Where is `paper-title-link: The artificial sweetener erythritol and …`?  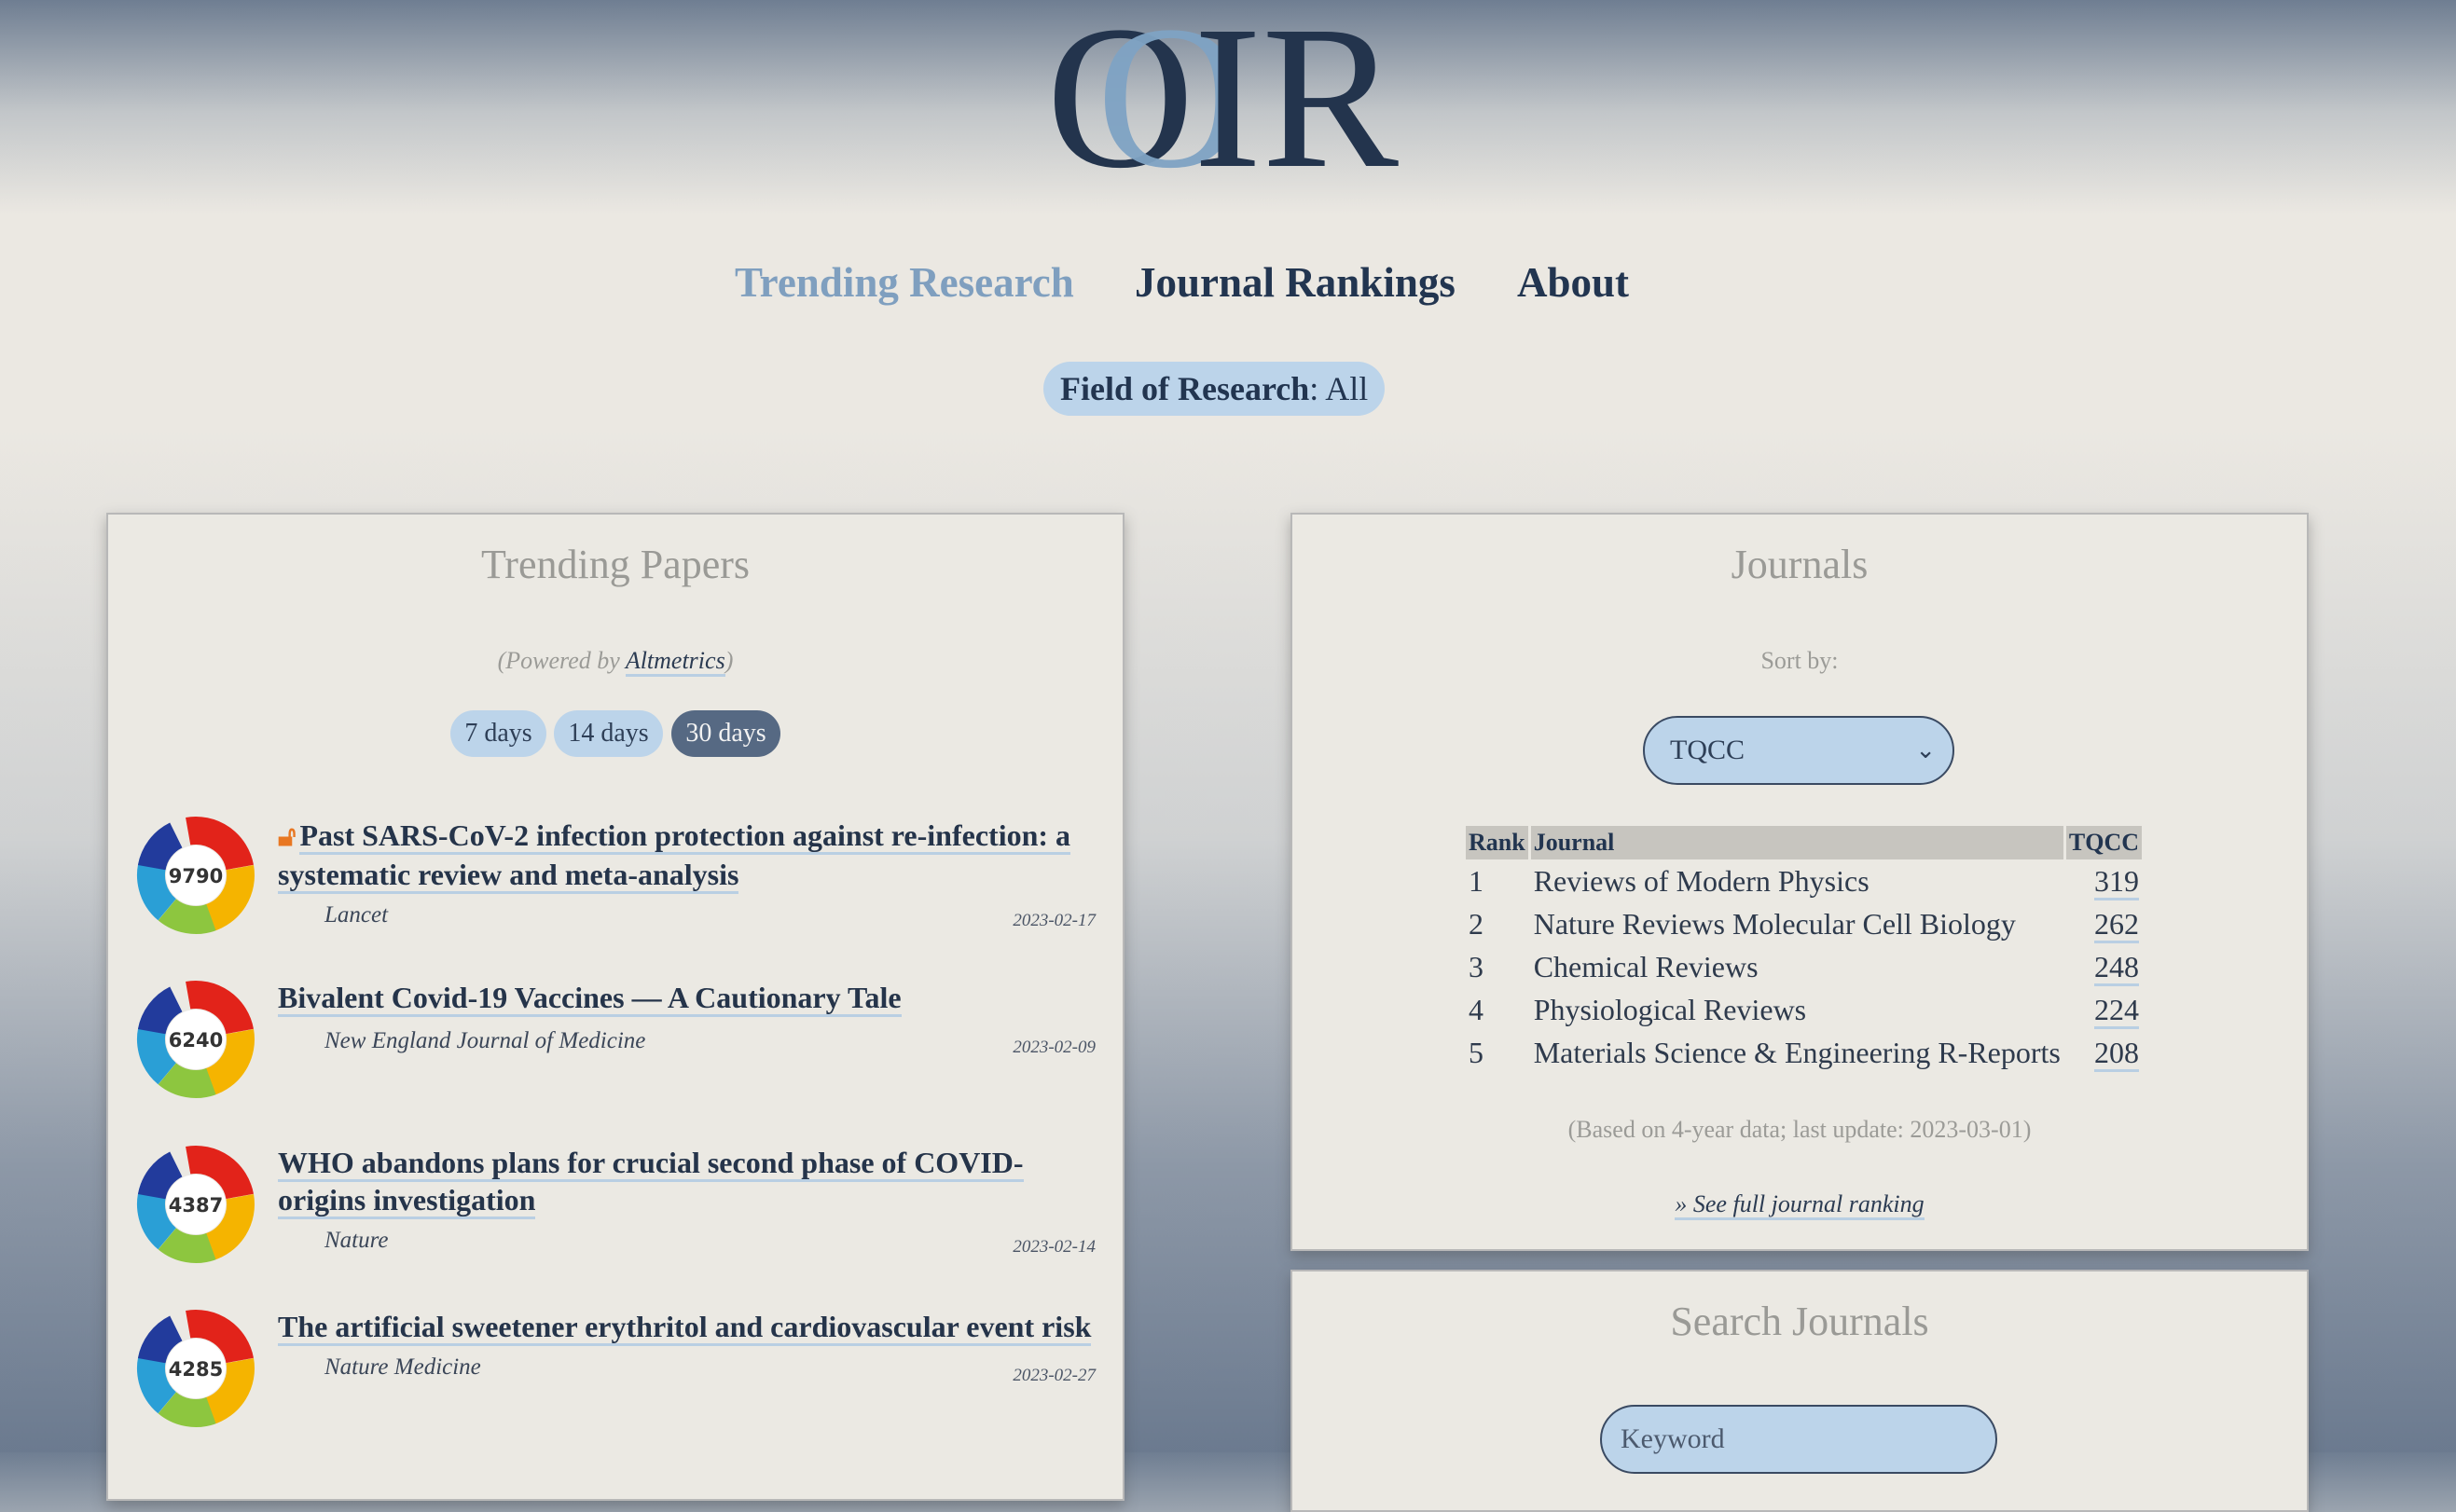
paper-title-link: The artificial sweetener erythritol and … is located at coordinates (685, 1328).